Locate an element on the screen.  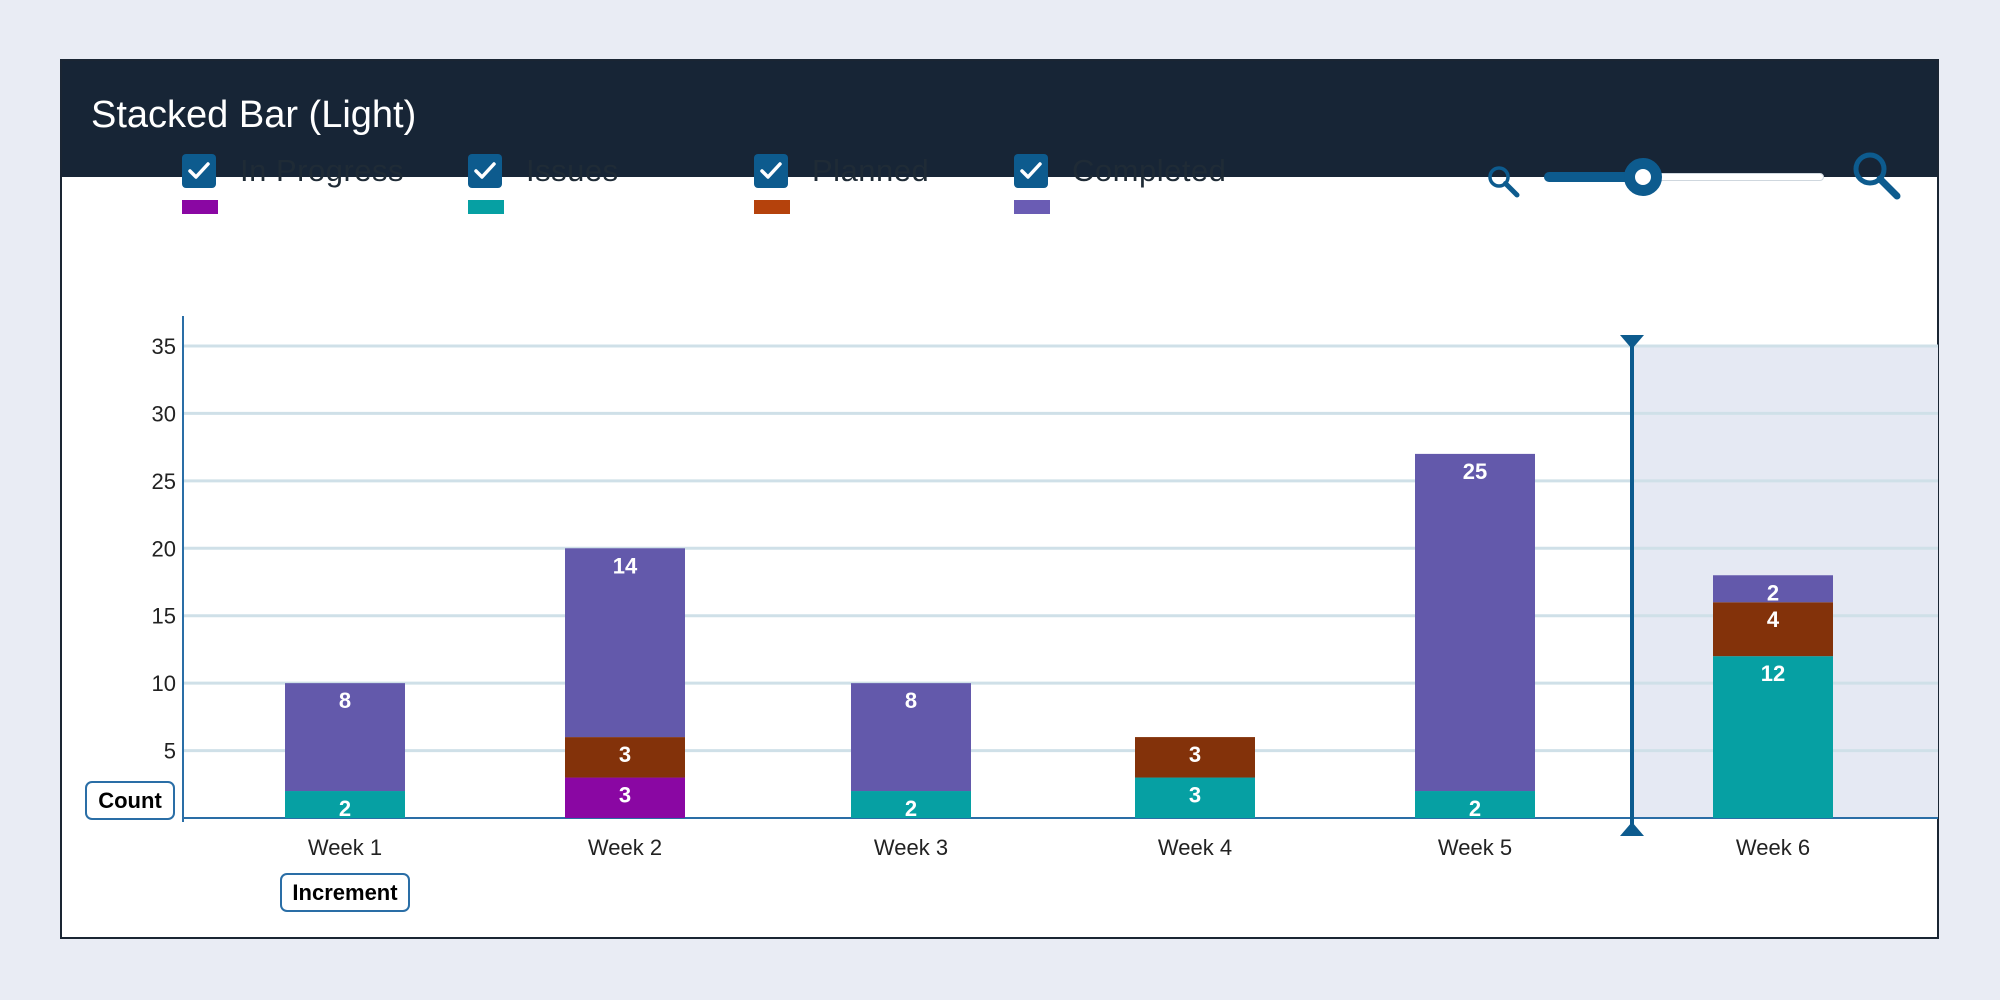
x-axis-annotation-button: Increment is located at coordinates (345, 892).